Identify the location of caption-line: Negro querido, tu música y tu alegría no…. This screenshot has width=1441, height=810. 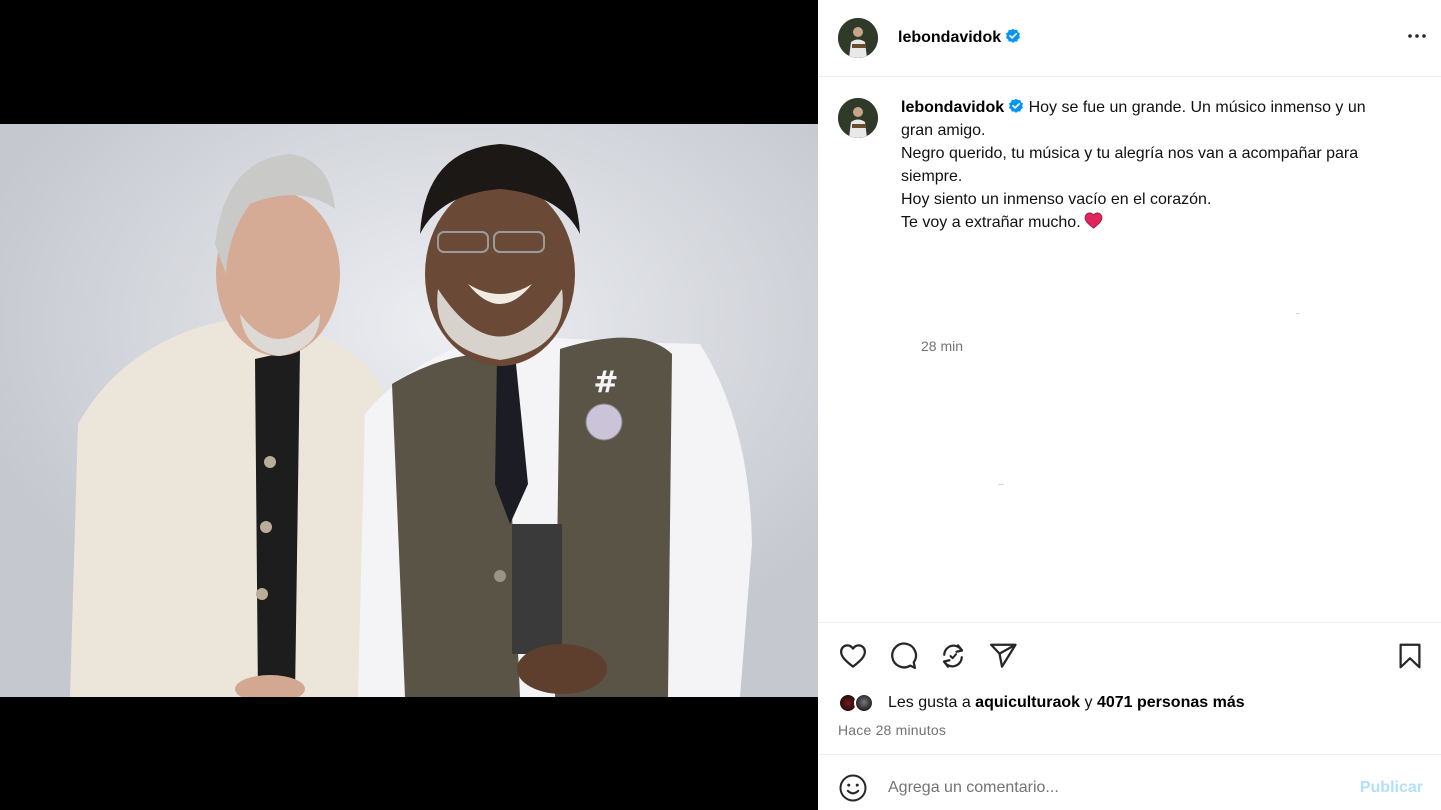
(1130, 153).